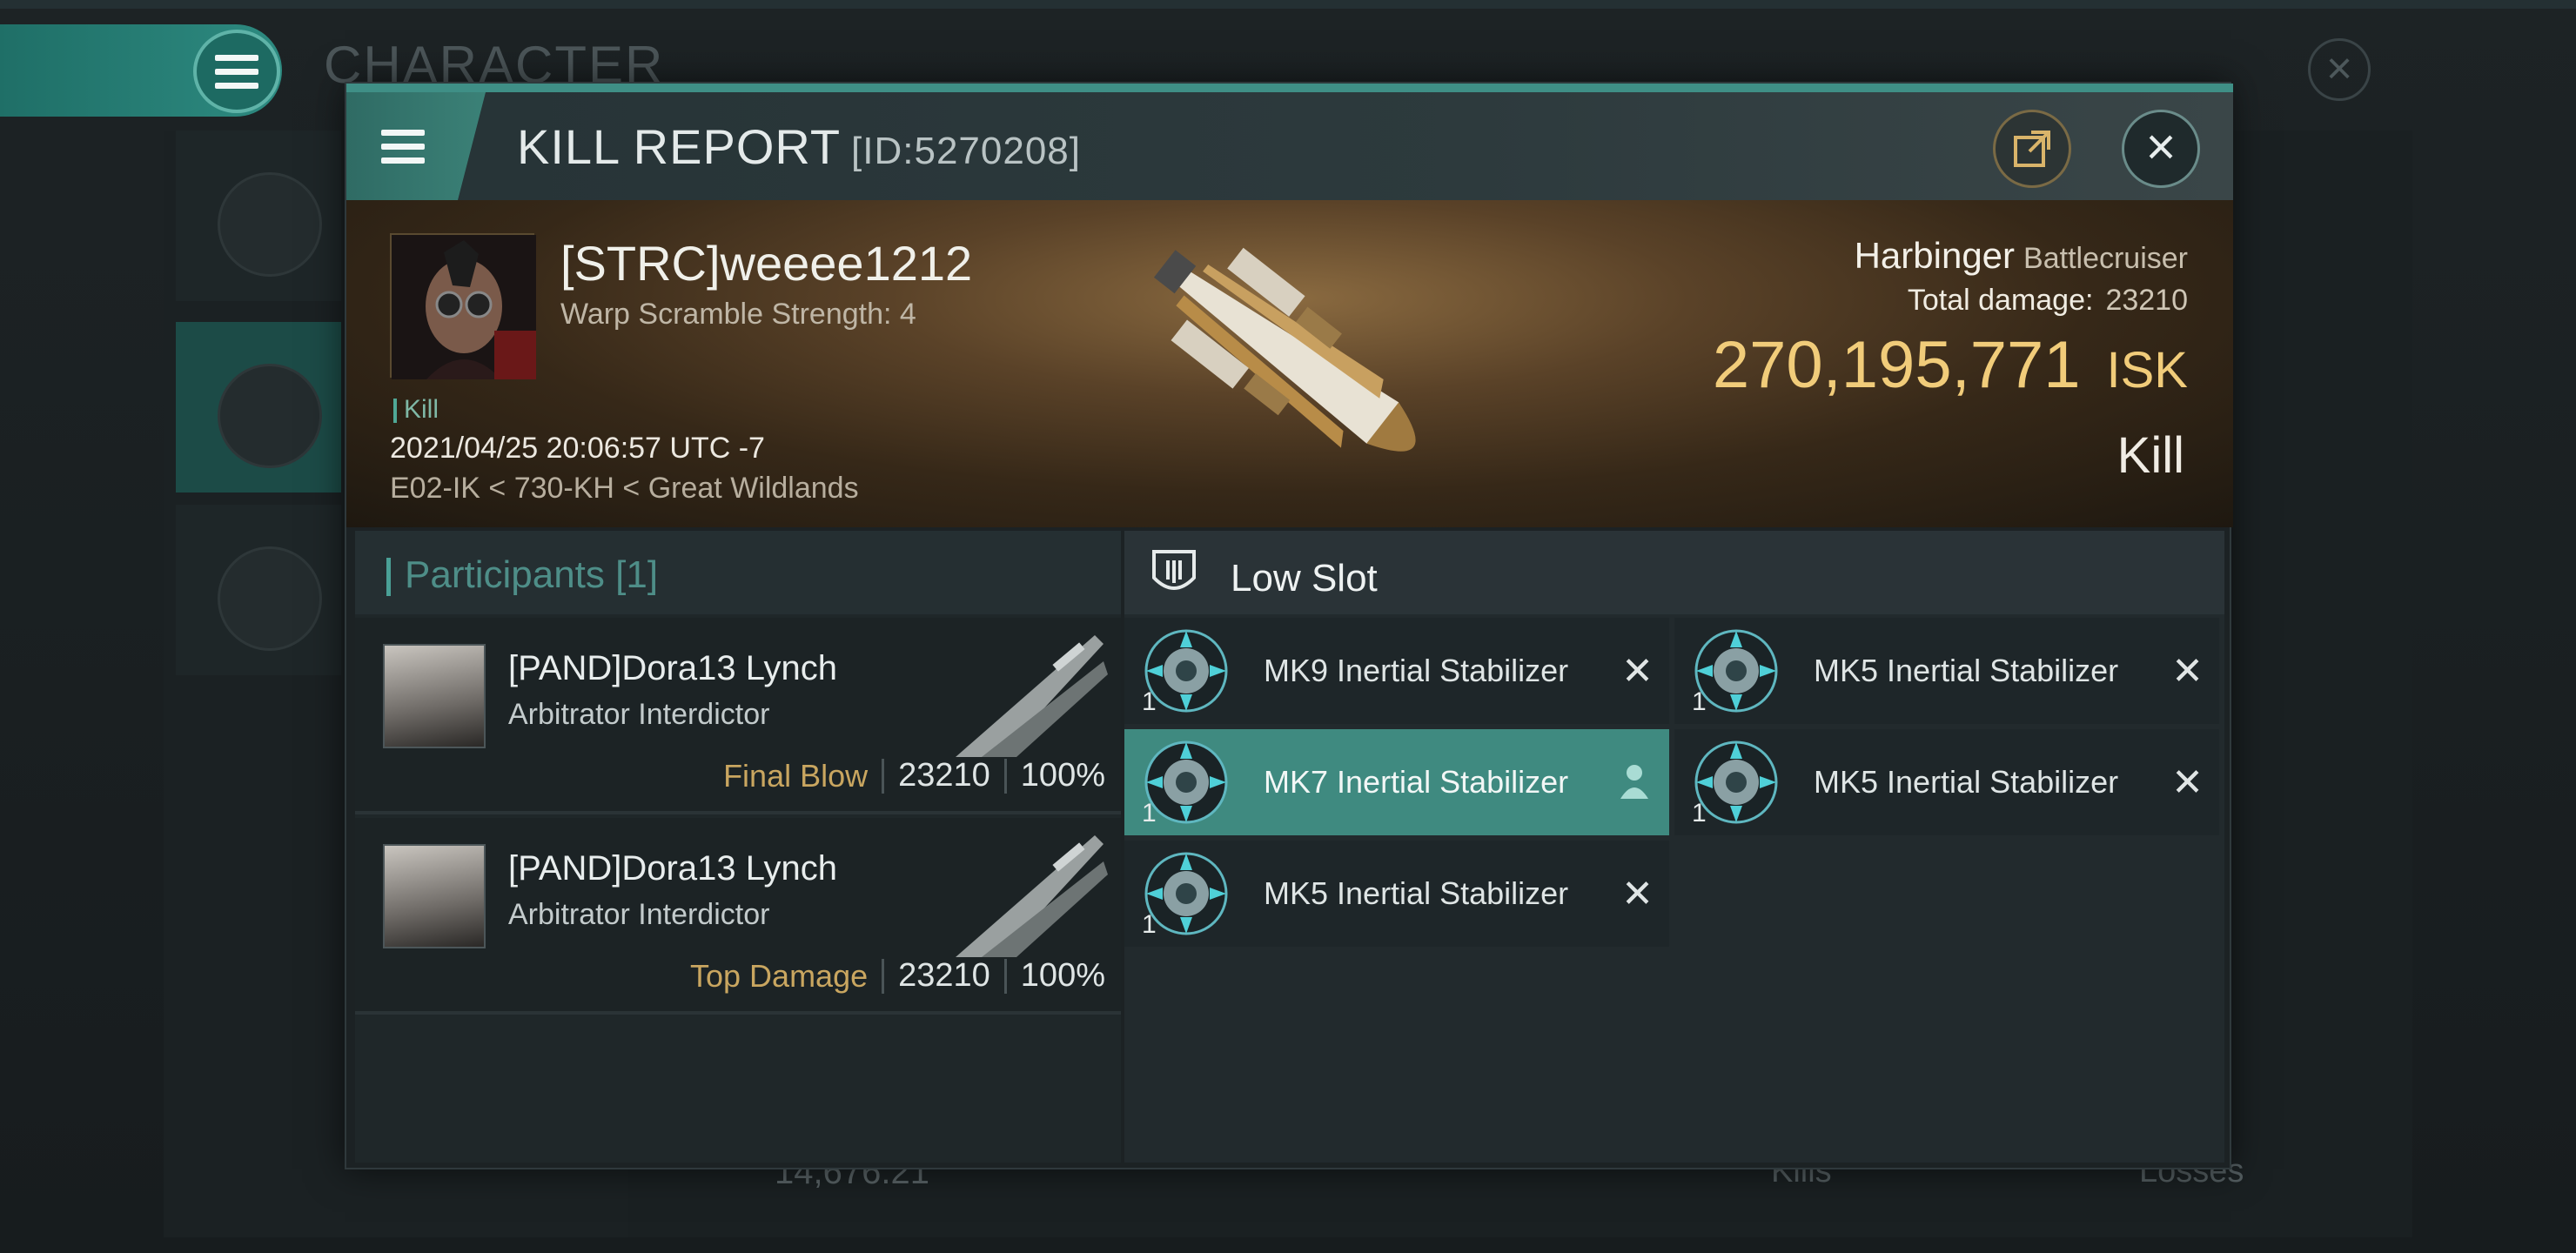 The width and height of the screenshot is (2576, 1253). I want to click on pilot-portrait-icon, so click(464, 307).